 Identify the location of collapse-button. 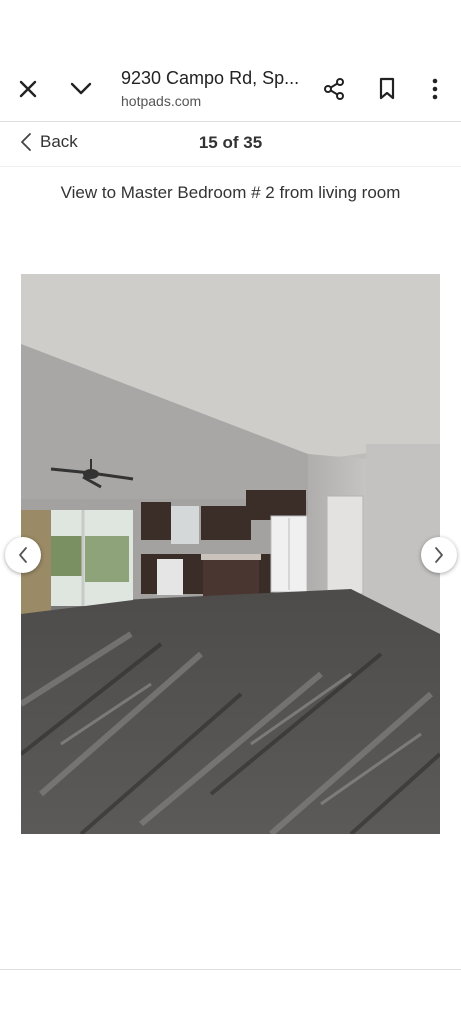
(81, 89).